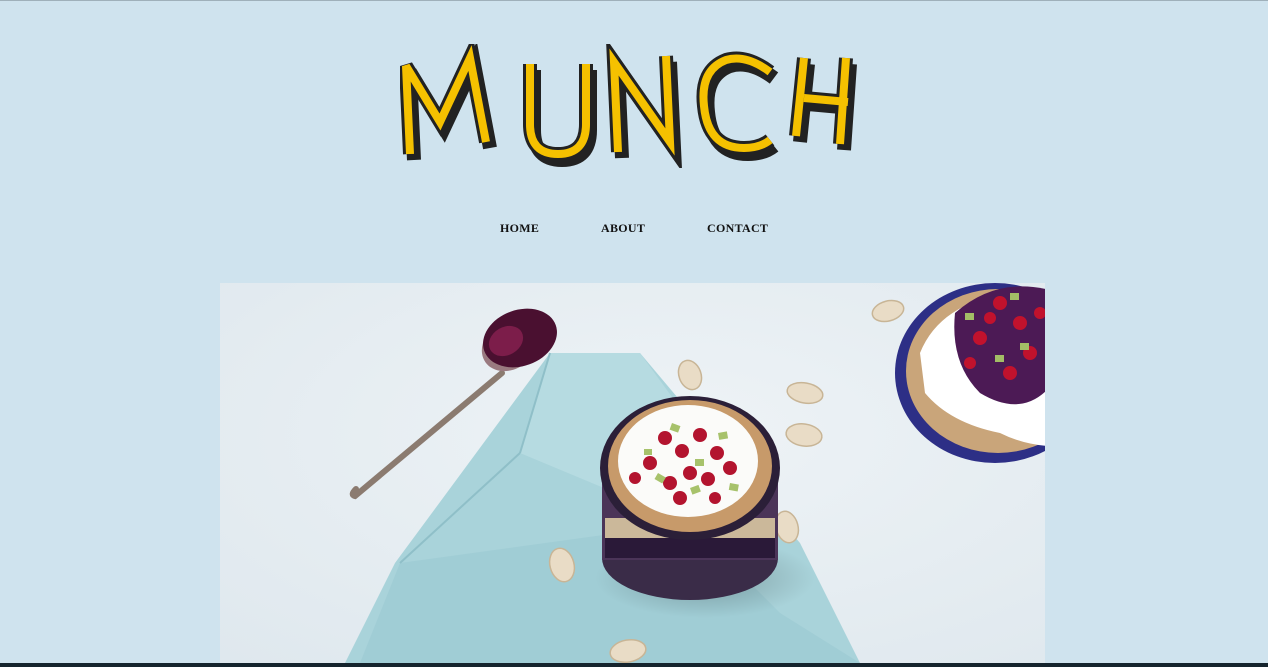  What do you see at coordinates (634, 665) in the screenshot?
I see `window-bottom-border` at bounding box center [634, 665].